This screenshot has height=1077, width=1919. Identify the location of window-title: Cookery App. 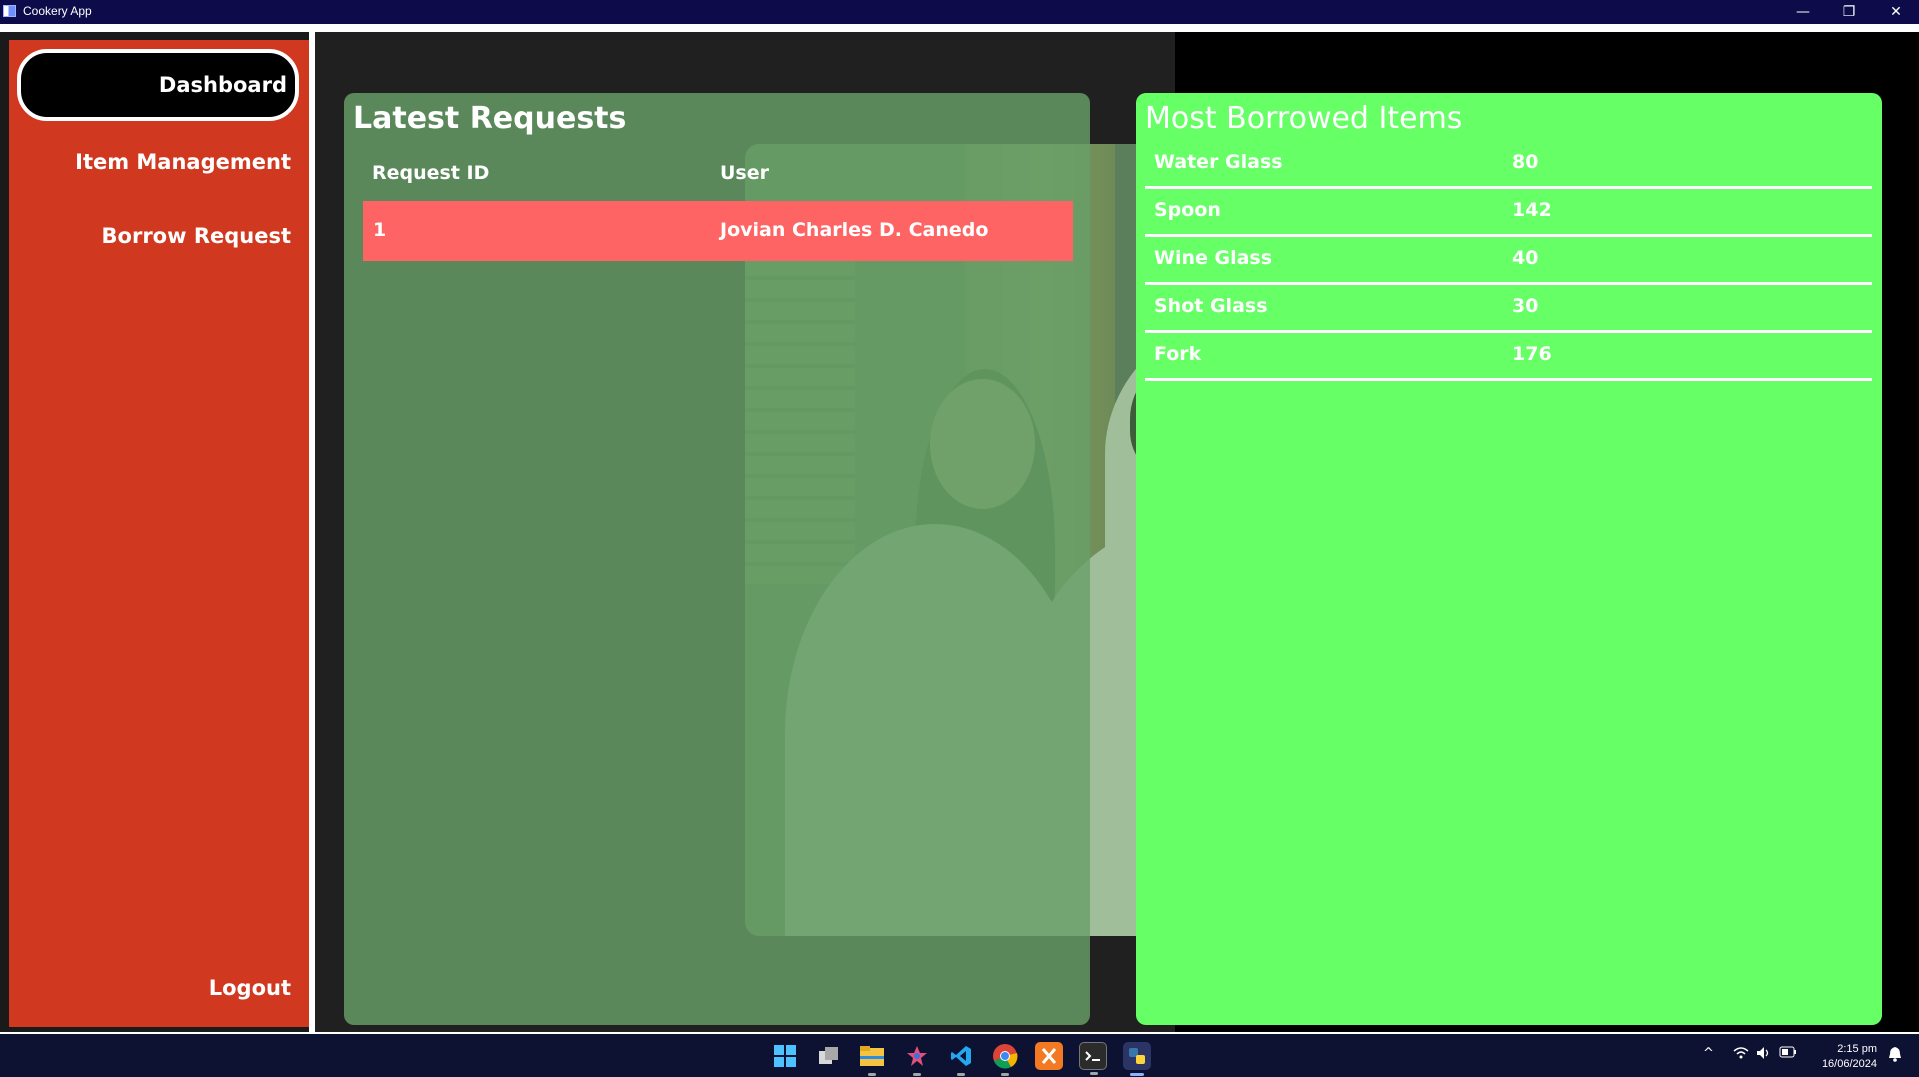
(57, 11).